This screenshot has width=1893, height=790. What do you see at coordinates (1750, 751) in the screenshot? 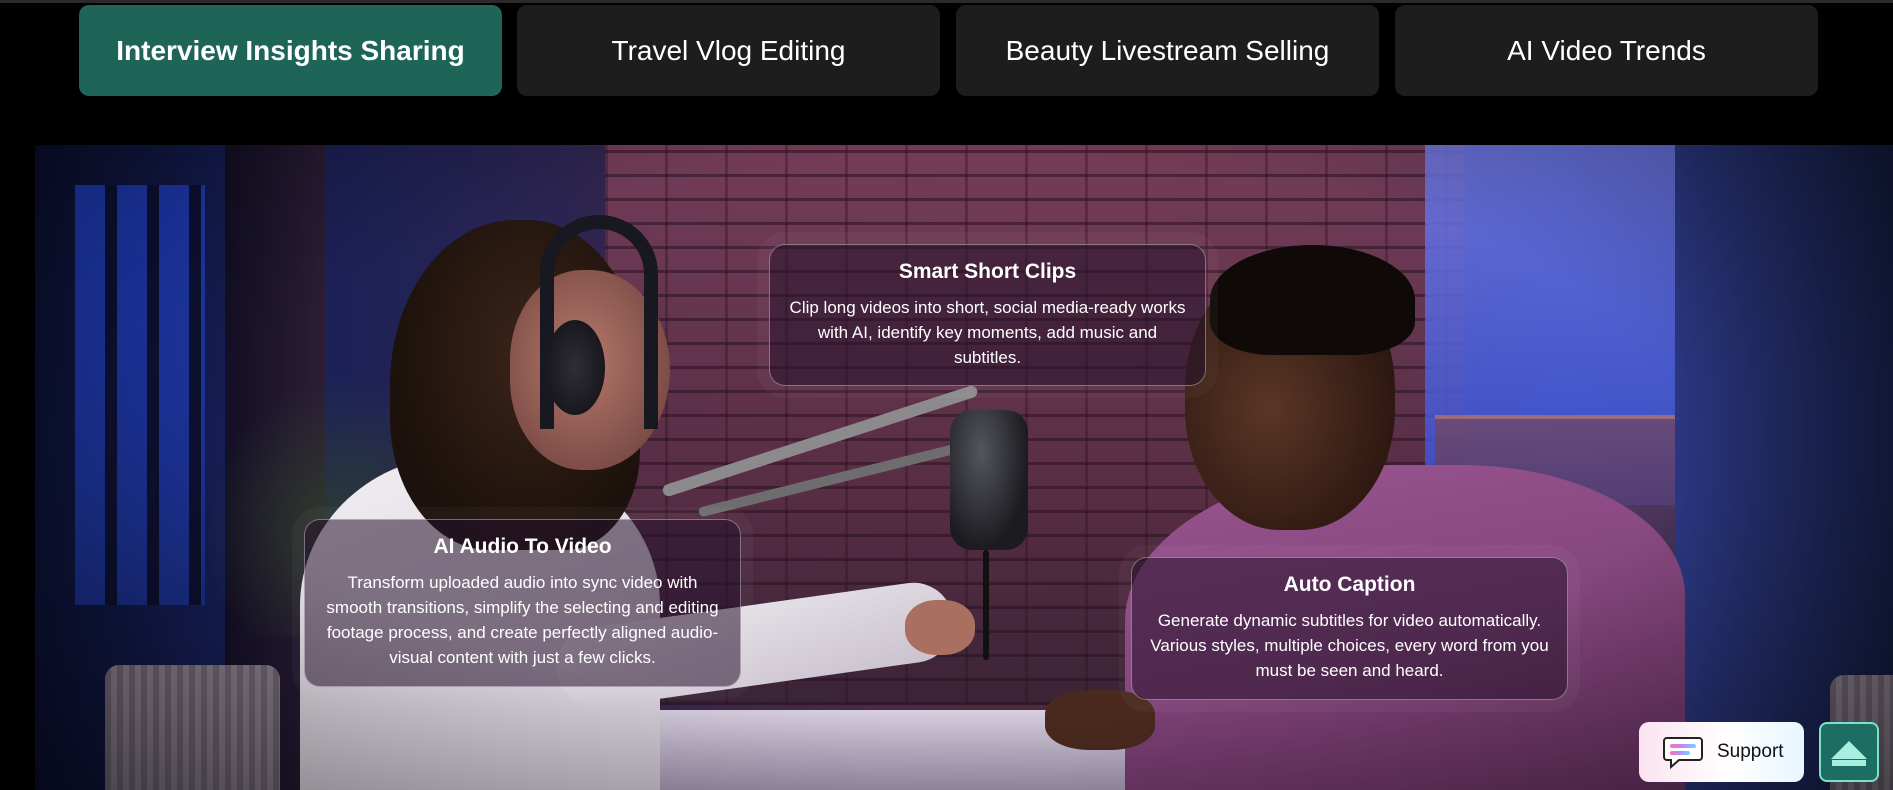
I see `support-label: Support` at bounding box center [1750, 751].